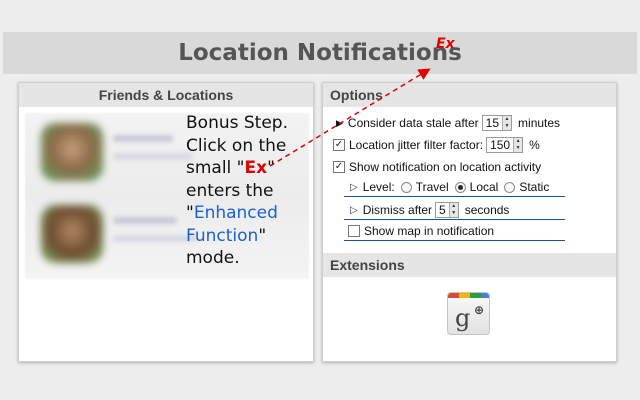  I want to click on level-local-radio, so click(460, 187).